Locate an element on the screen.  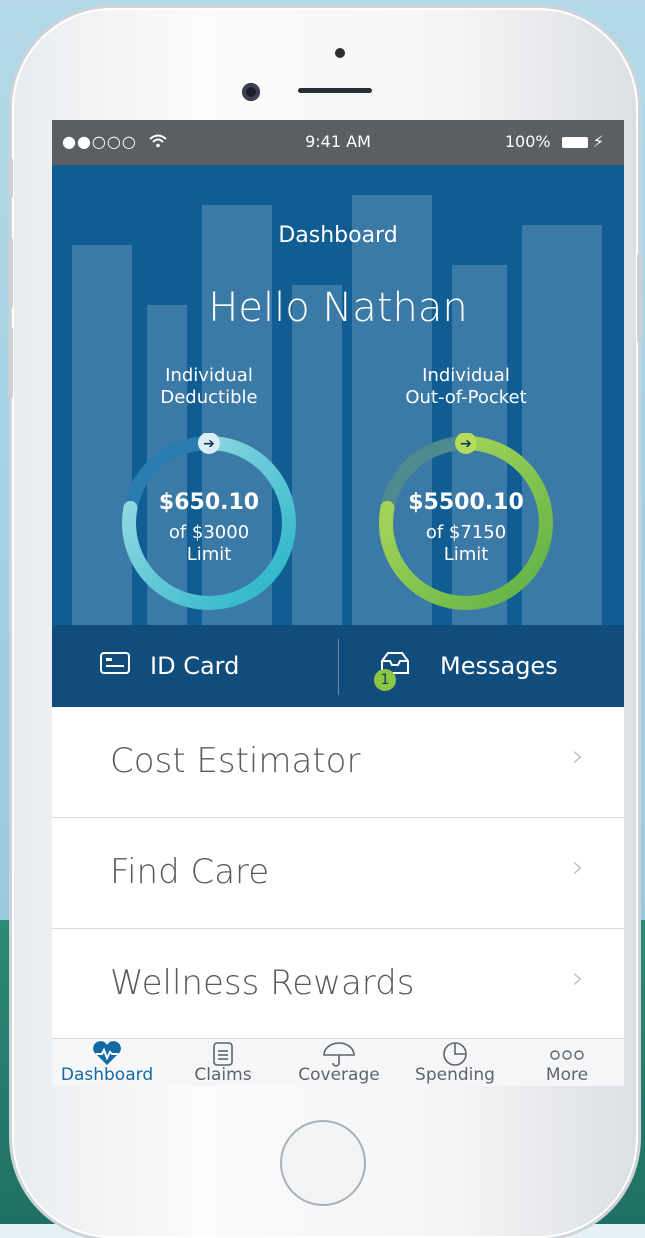
deductible-limit: of $3000 Limit is located at coordinates (209, 544).